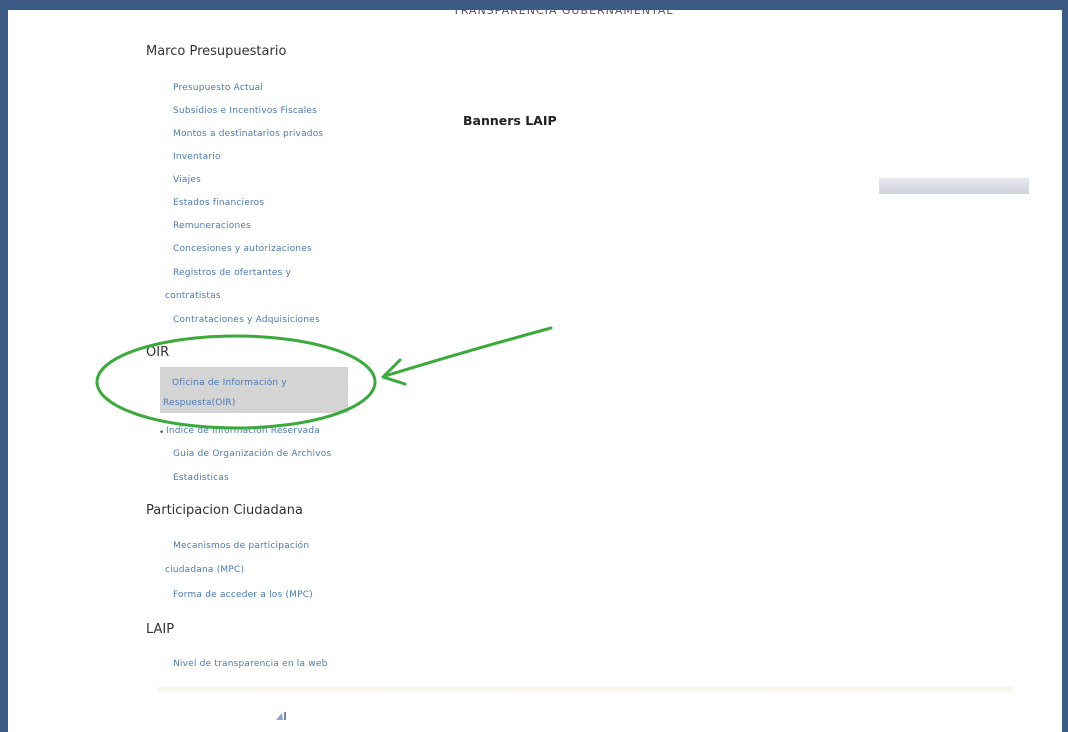 Image resolution: width=1068 pixels, height=732 pixels. Describe the element at coordinates (216, 51) in the screenshot. I see `section-heading-marco-presupuestario: Marco Presupuestario` at that location.